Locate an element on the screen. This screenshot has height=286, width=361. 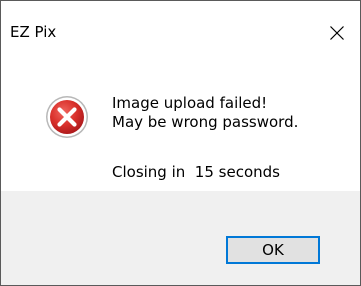
title-bar: EZ Pix is located at coordinates (180, 21).